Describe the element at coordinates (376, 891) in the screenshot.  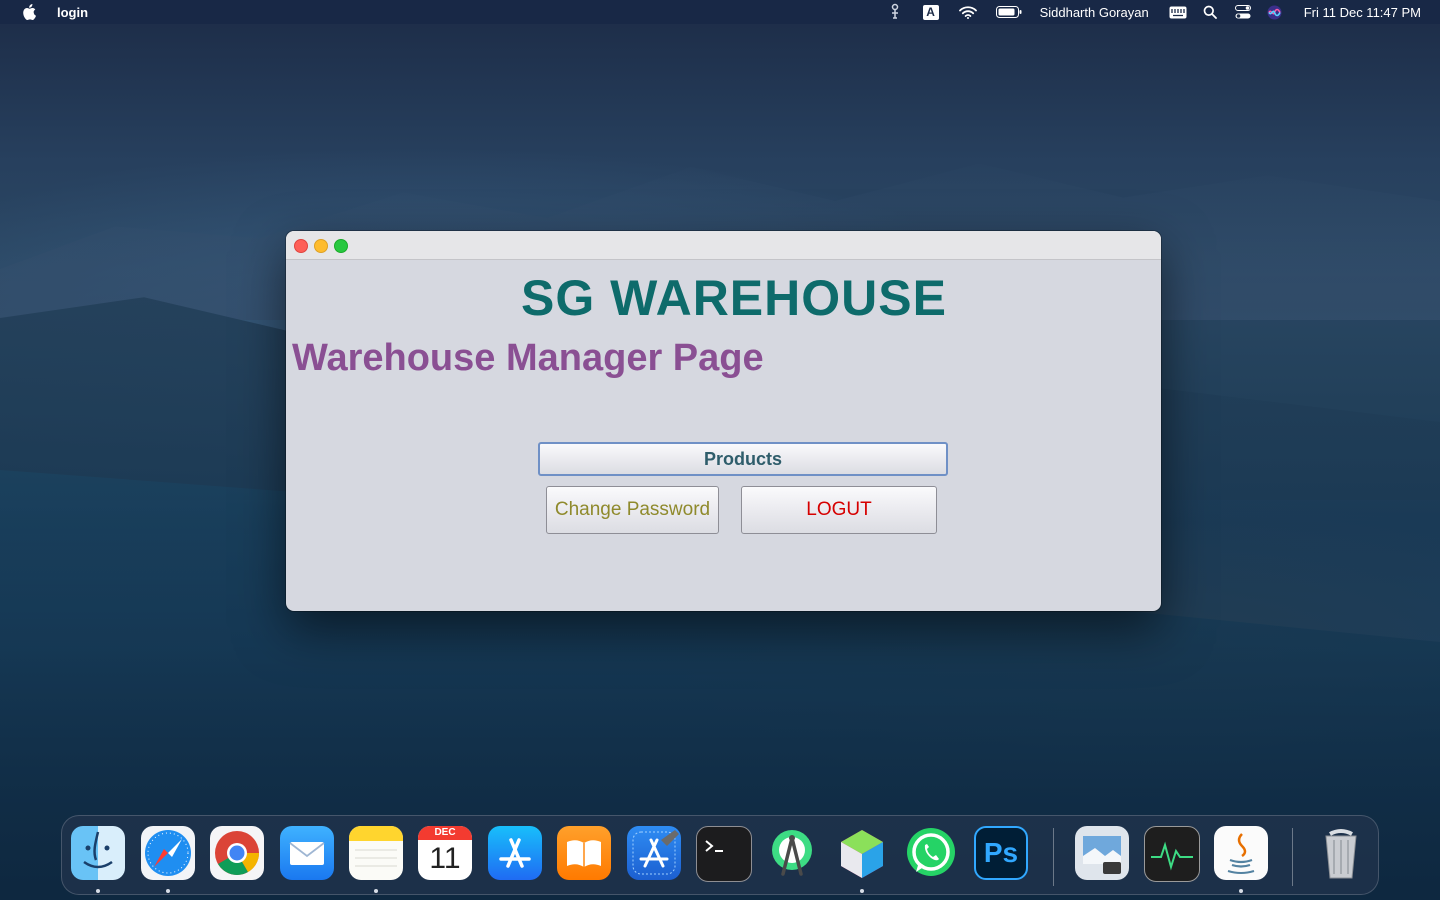
I see `notes-running-indicator` at that location.